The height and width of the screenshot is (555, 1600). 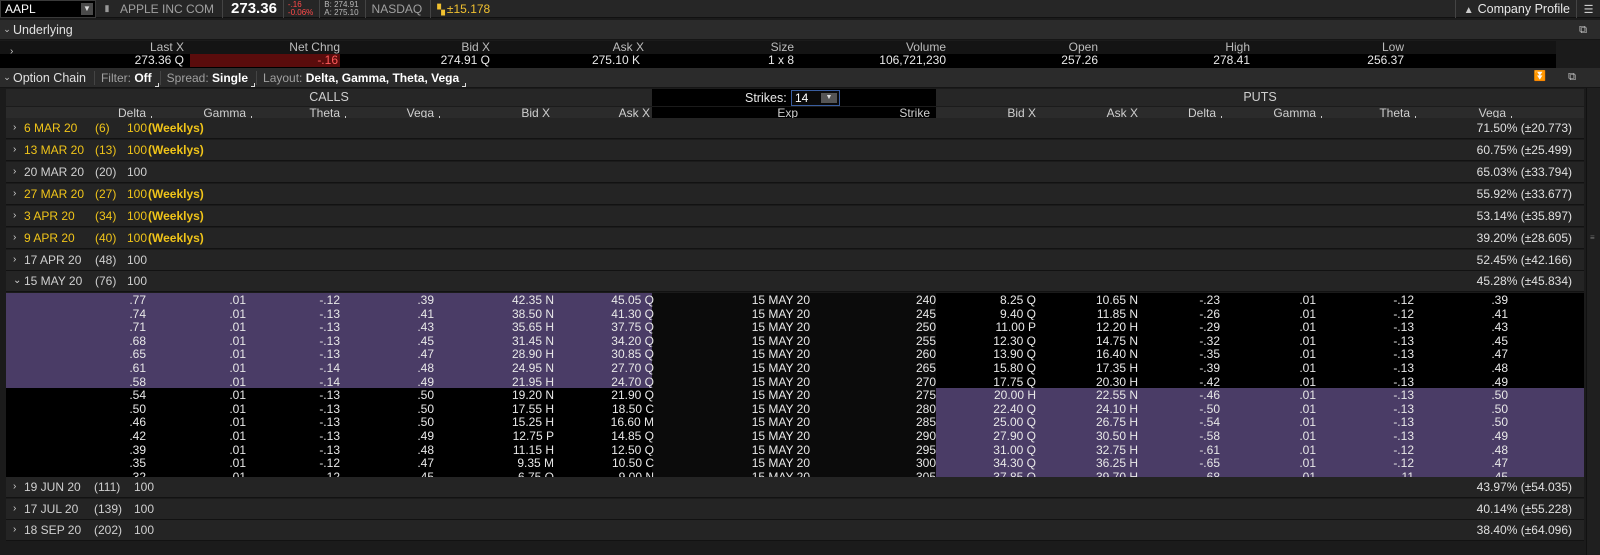 I want to click on value-volume: 106,721,230, so click(x=912, y=60).